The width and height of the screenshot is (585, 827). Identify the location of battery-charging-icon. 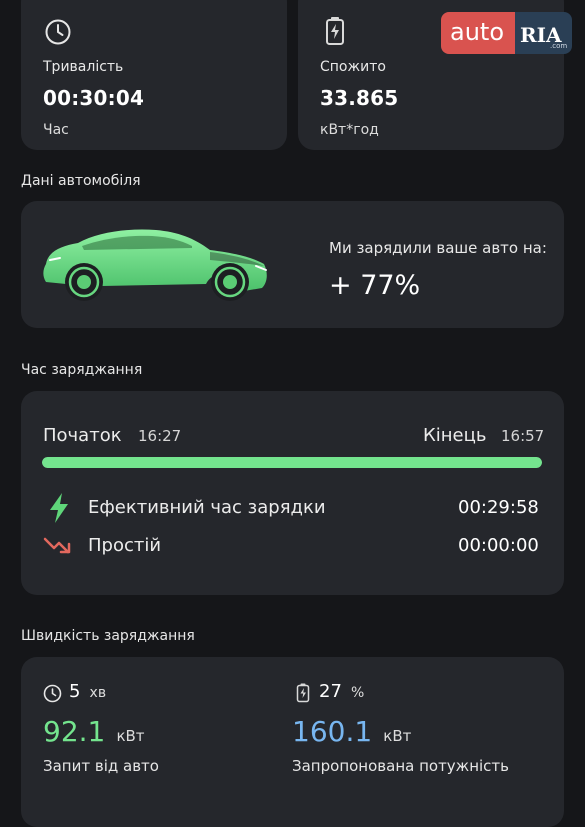
(335, 31).